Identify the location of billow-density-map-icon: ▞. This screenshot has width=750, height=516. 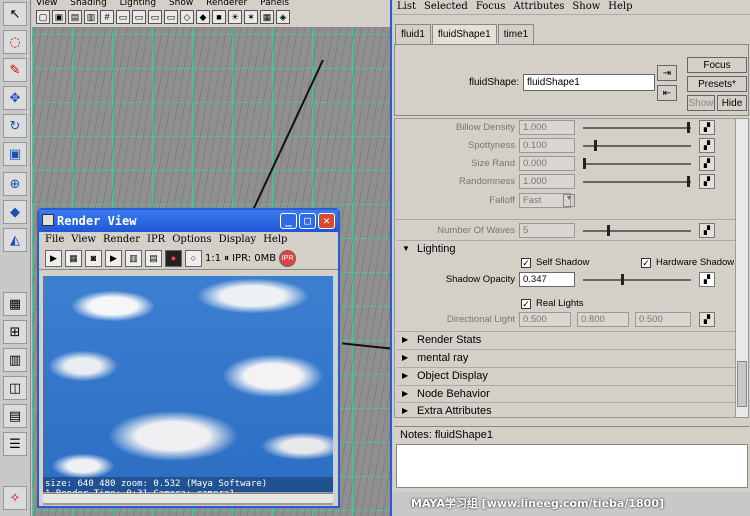
(707, 127).